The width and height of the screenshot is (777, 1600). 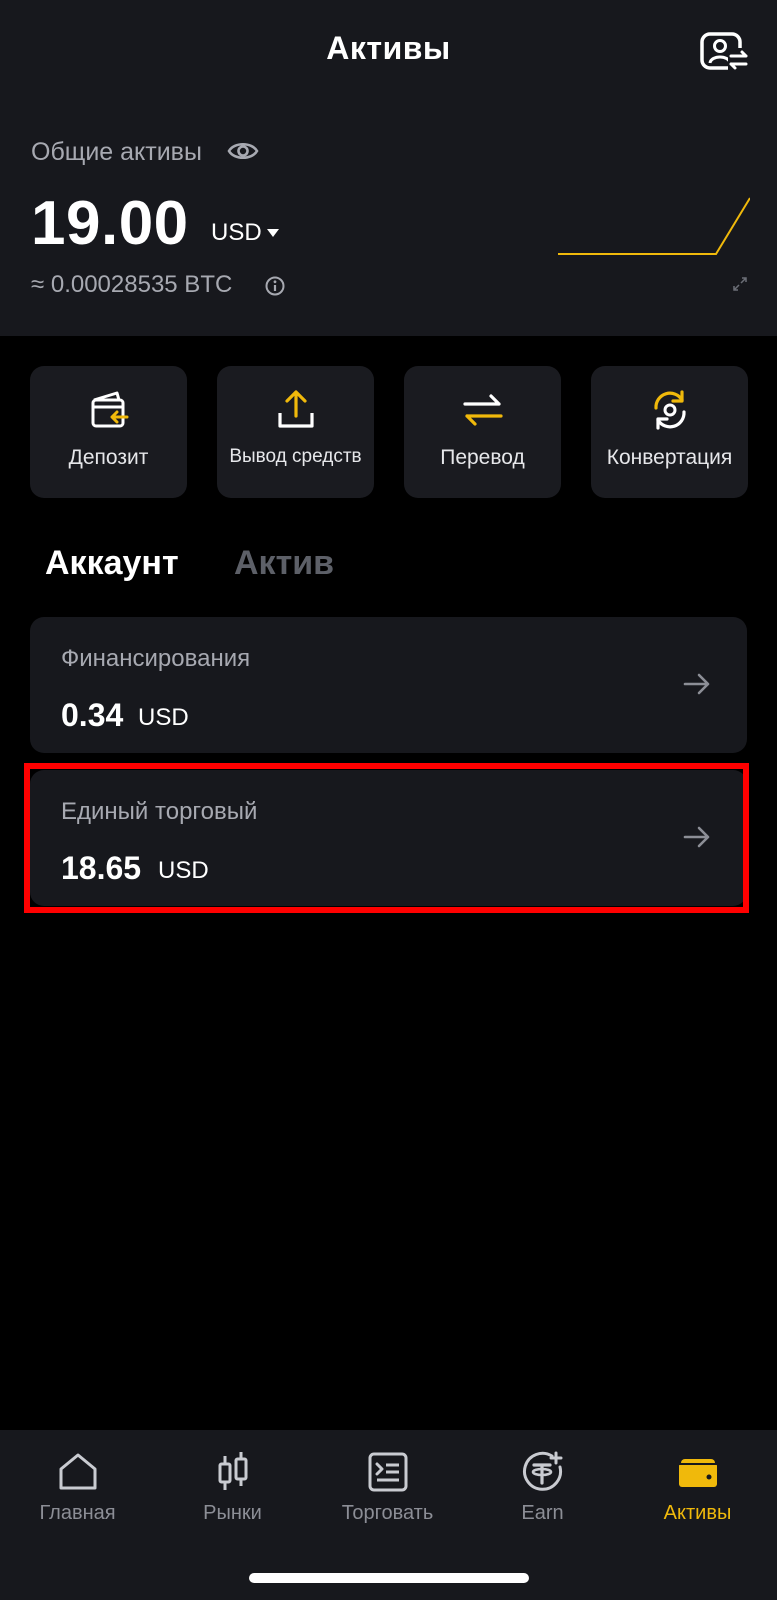 What do you see at coordinates (112, 563) in the screenshot?
I see `tab-account: Аккаунт` at bounding box center [112, 563].